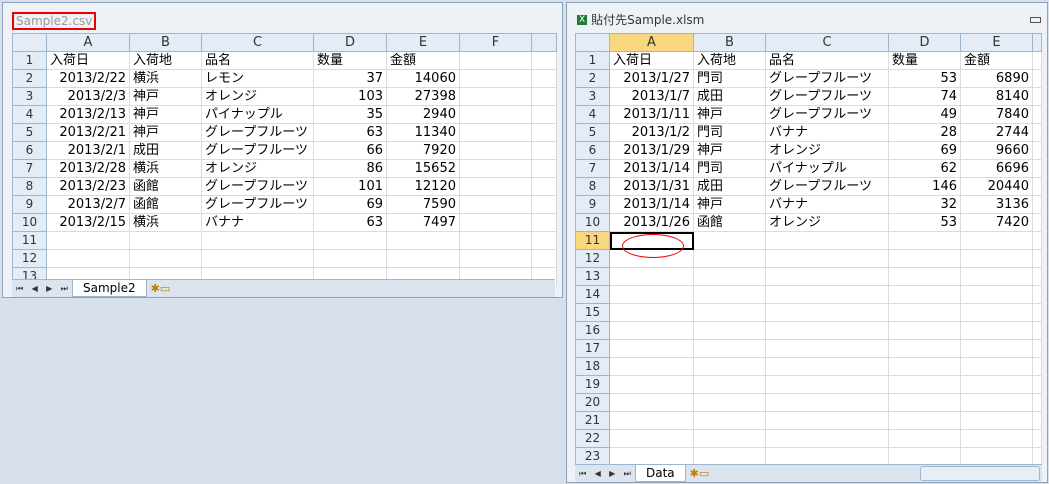  Describe the element at coordinates (19, 289) in the screenshot. I see `first-sheet-icon: ⏮` at that location.